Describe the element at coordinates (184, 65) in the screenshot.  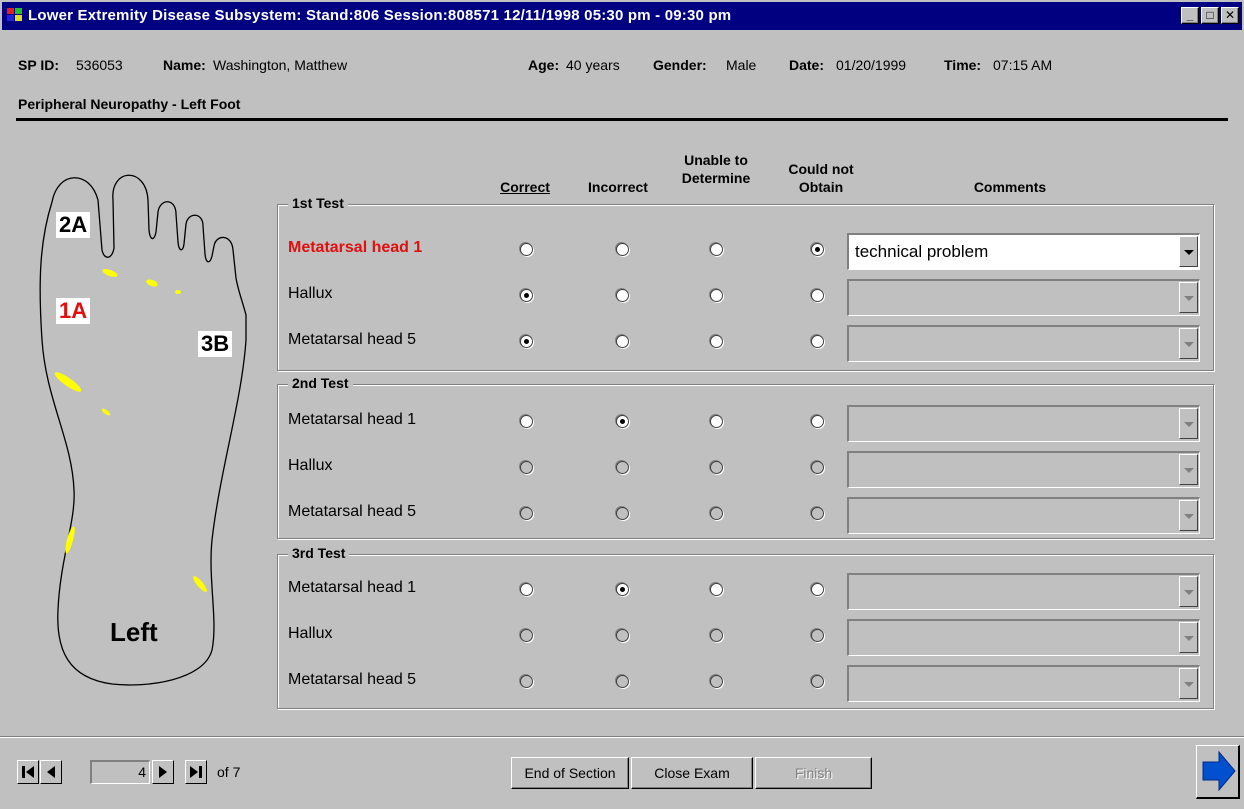
I see `name-label: Name:` at that location.